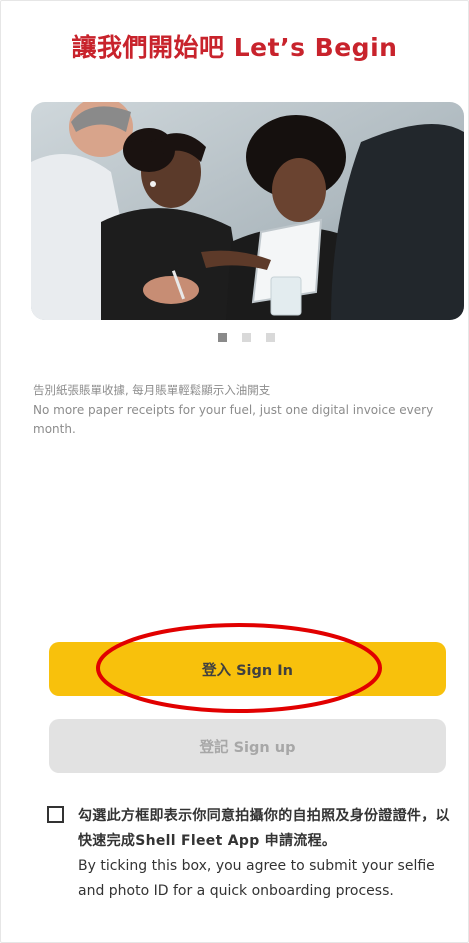 This screenshot has width=469, height=943. What do you see at coordinates (247, 669) in the screenshot?
I see `sign-in-button: 登入 Sign In` at bounding box center [247, 669].